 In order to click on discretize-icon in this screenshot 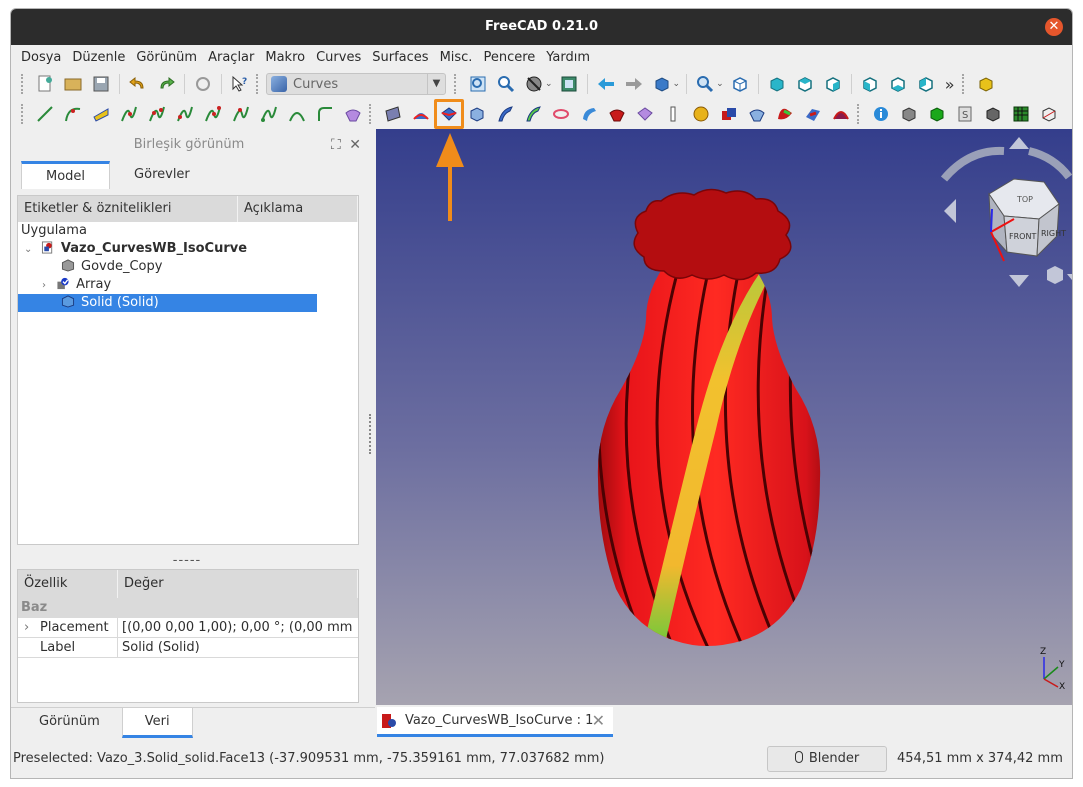, I will do `click(157, 114)`.